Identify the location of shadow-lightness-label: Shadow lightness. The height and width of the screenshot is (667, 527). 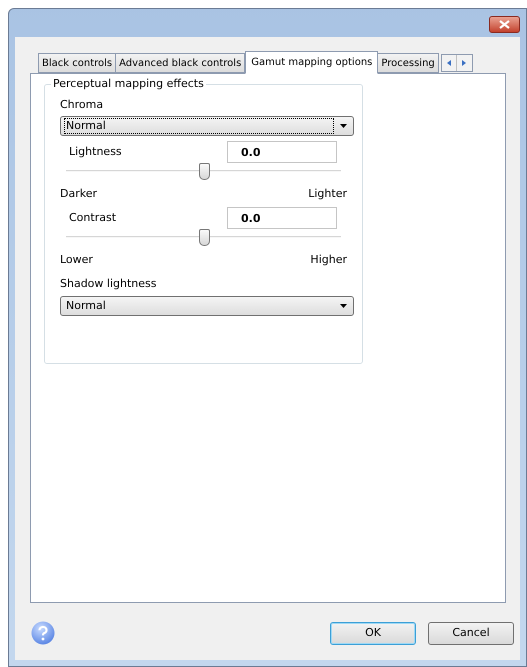
(109, 284).